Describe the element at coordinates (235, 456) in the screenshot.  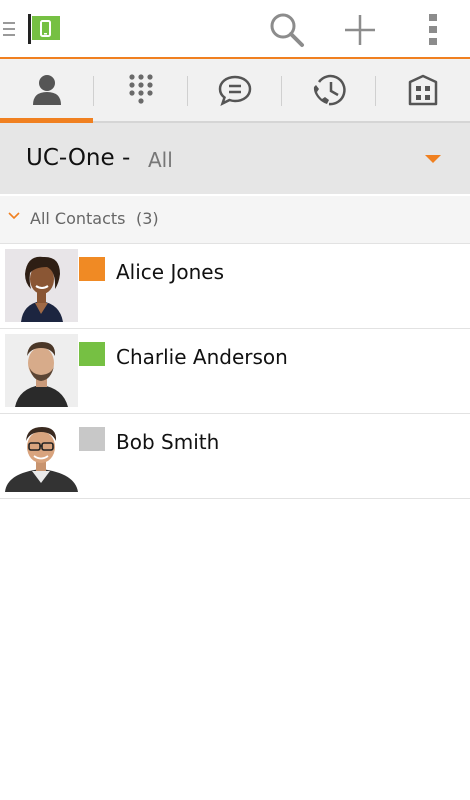
I see `contact-row: Bob Smith` at that location.